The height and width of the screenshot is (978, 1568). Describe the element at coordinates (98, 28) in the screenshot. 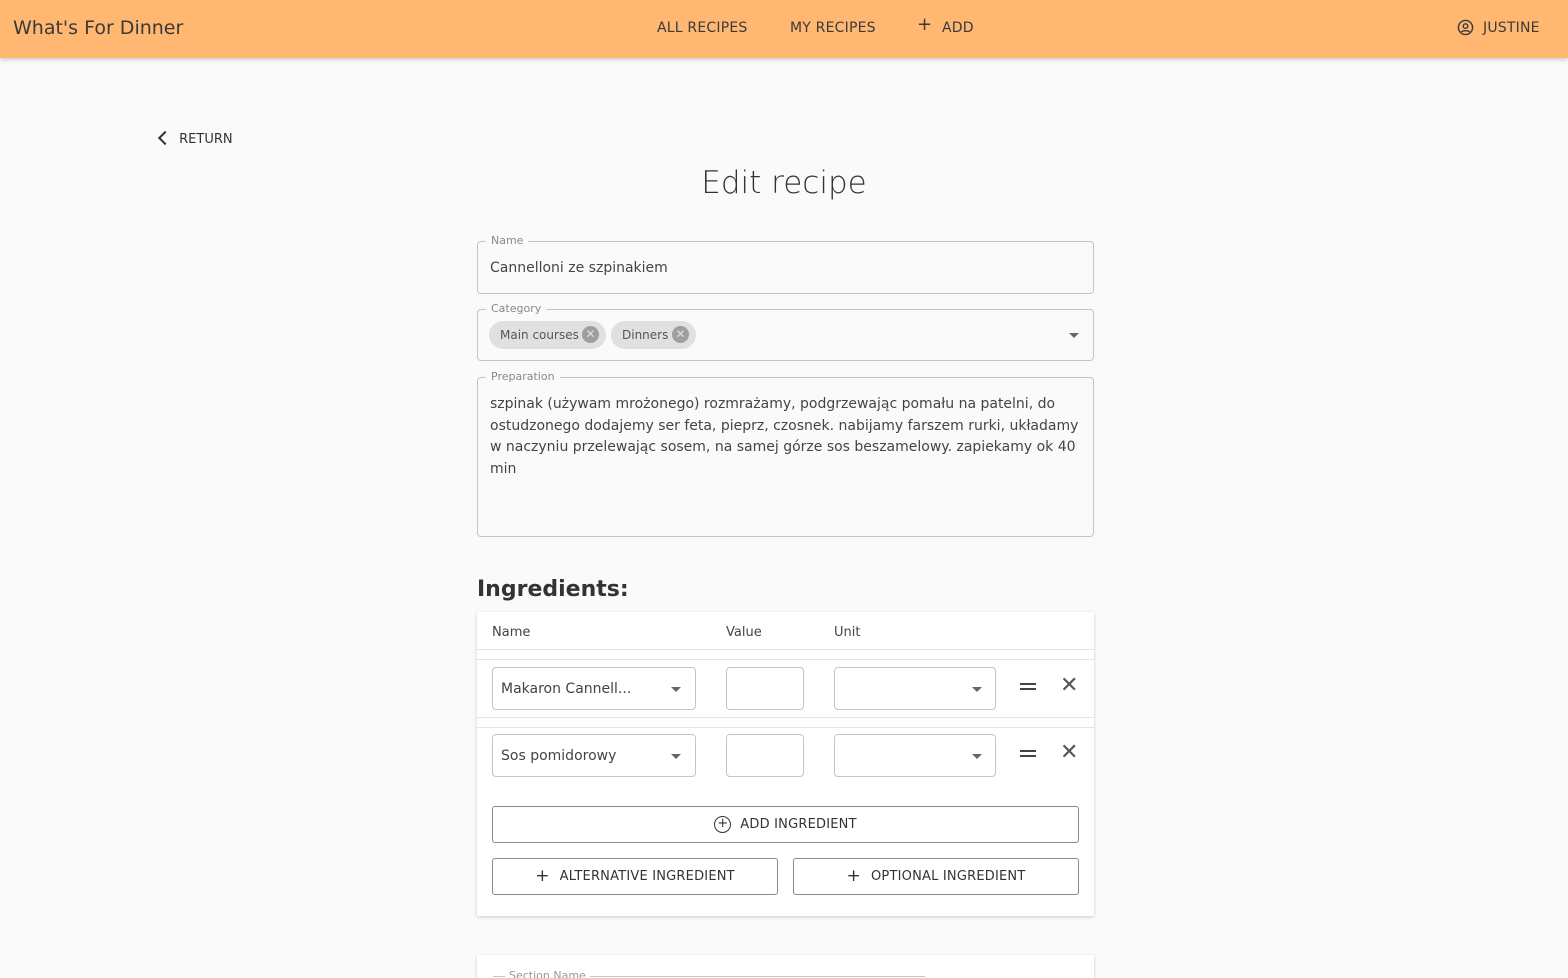

I see `app-brand: What's For Dinner` at that location.